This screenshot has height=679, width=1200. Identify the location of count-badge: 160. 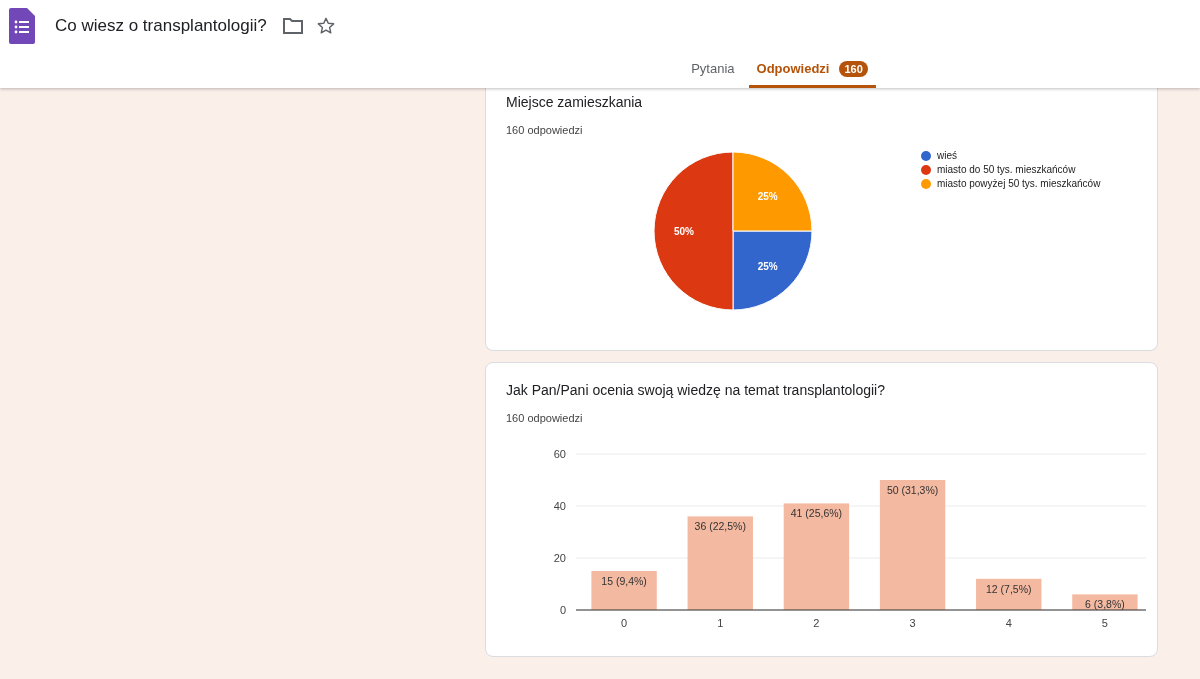
(853, 68).